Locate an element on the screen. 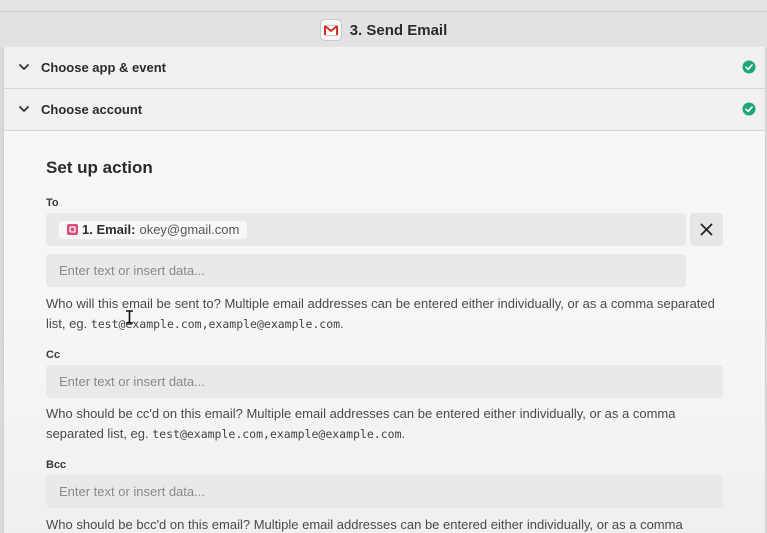  to-label: To is located at coordinates (52, 203).